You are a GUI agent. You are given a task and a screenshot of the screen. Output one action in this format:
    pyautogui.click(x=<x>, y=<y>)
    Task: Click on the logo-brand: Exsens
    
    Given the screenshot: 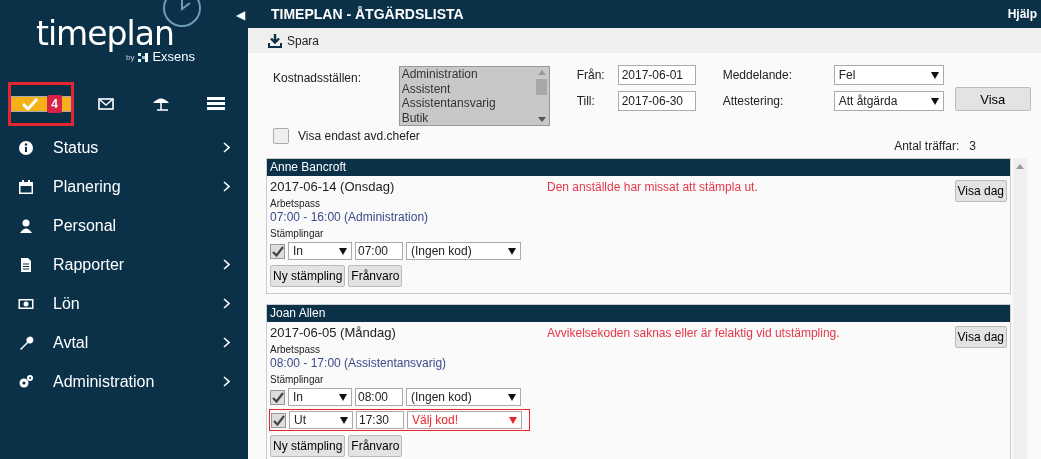 What is the action you would take?
    pyautogui.click(x=174, y=57)
    